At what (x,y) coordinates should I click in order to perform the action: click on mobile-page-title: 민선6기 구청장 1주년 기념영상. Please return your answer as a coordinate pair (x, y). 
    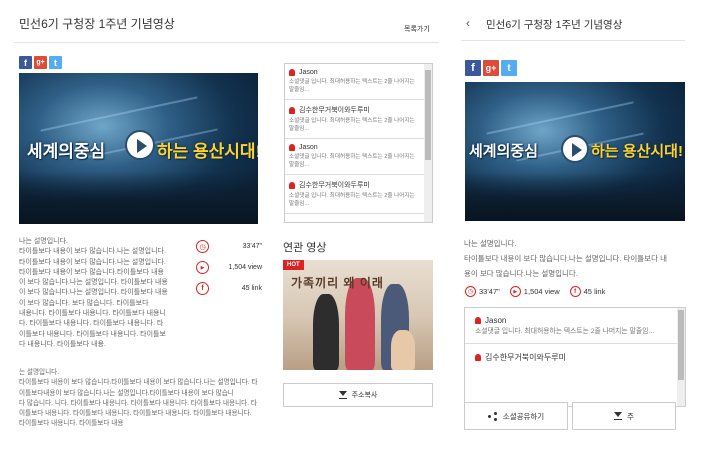
    Looking at the image, I should click on (554, 25).